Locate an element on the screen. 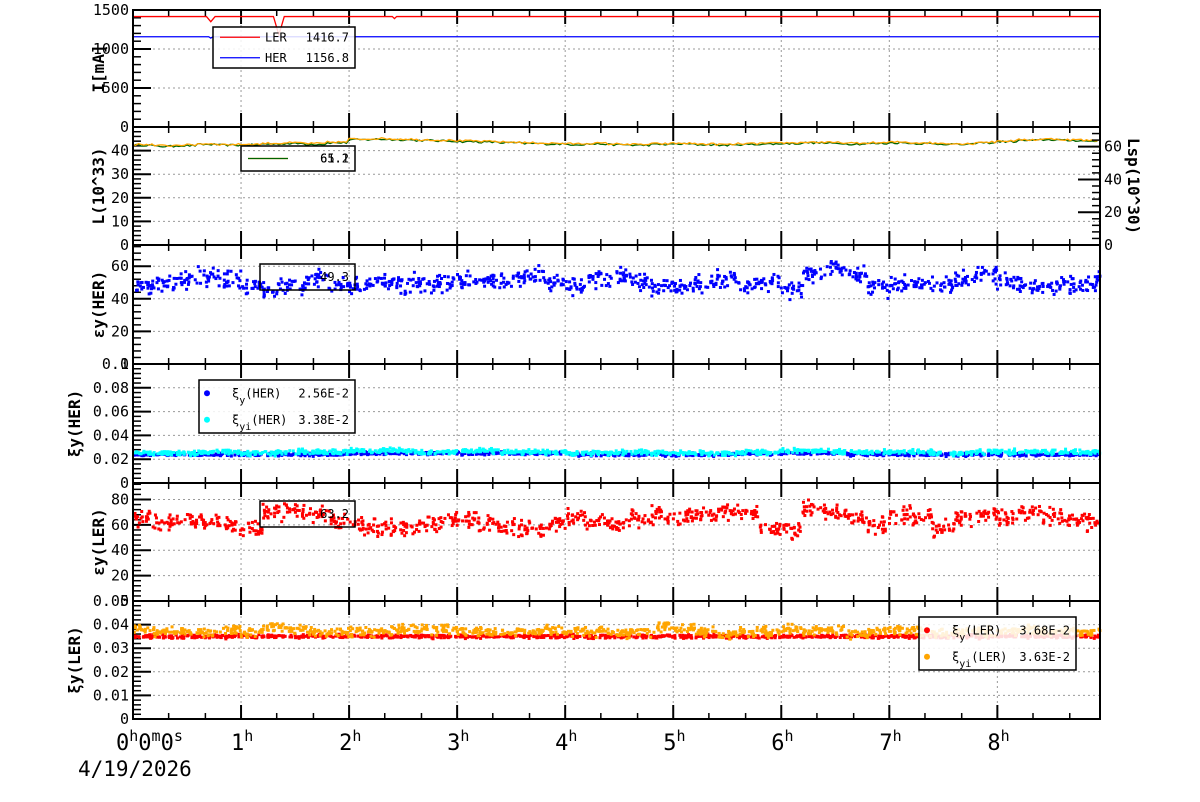 The width and height of the screenshot is (1200, 802). y-tick-label: 0 is located at coordinates (124, 245).